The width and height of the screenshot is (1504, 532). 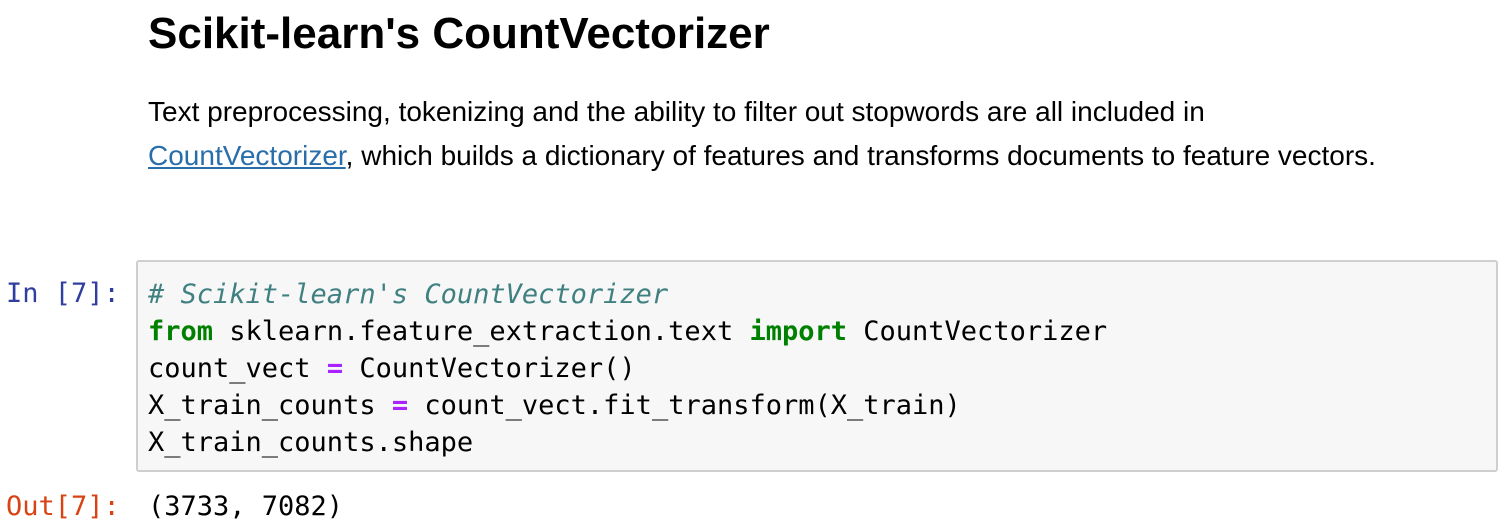 I want to click on code-line-5: X_train_counts.shape, so click(x=627, y=442).